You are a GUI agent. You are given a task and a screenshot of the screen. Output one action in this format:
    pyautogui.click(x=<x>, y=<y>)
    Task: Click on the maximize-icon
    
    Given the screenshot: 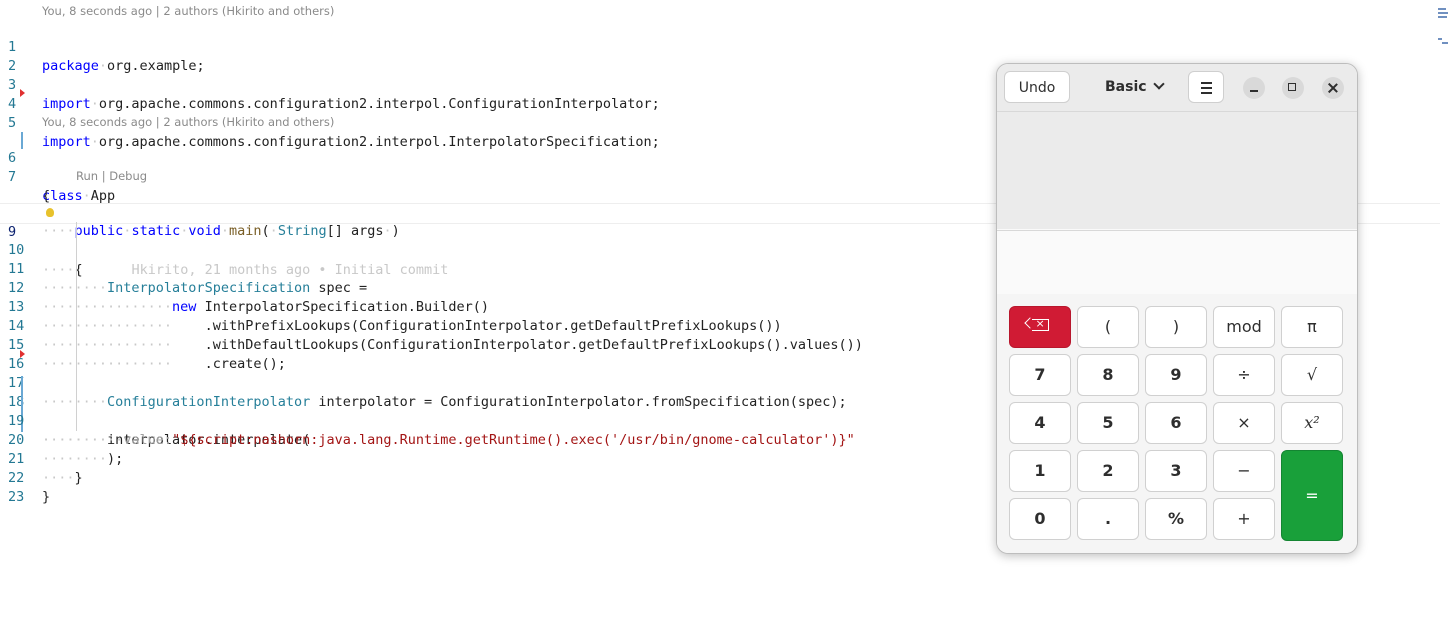 What is the action you would take?
    pyautogui.click(x=1292, y=87)
    